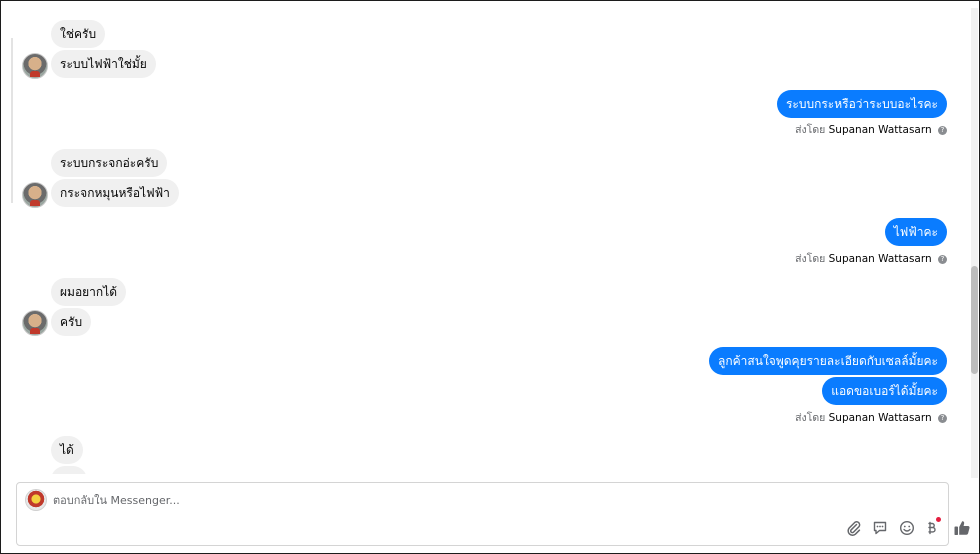 Image resolution: width=980 pixels, height=554 pixels. What do you see at coordinates (109, 163) in the screenshot?
I see `message-incoming: ระบบกระจกอ่ะครับ` at bounding box center [109, 163].